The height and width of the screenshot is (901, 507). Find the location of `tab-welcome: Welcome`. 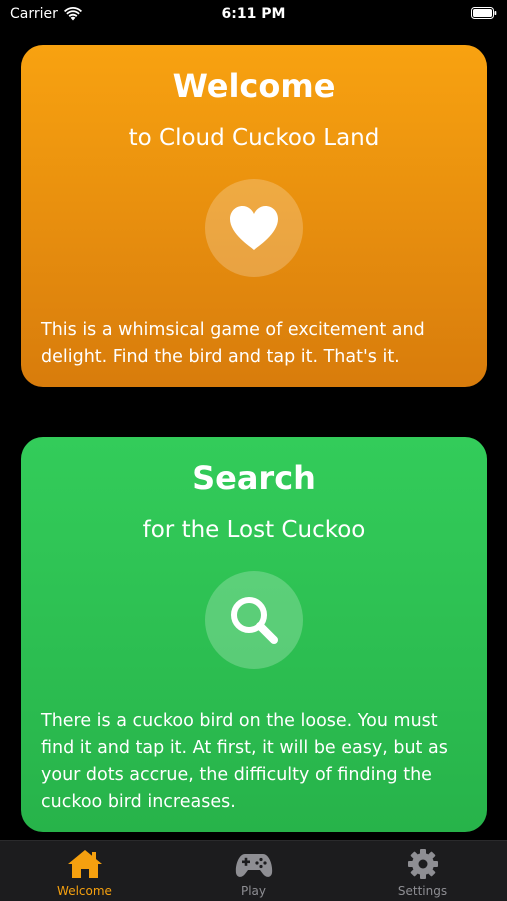

tab-welcome: Welcome is located at coordinates (84, 871).